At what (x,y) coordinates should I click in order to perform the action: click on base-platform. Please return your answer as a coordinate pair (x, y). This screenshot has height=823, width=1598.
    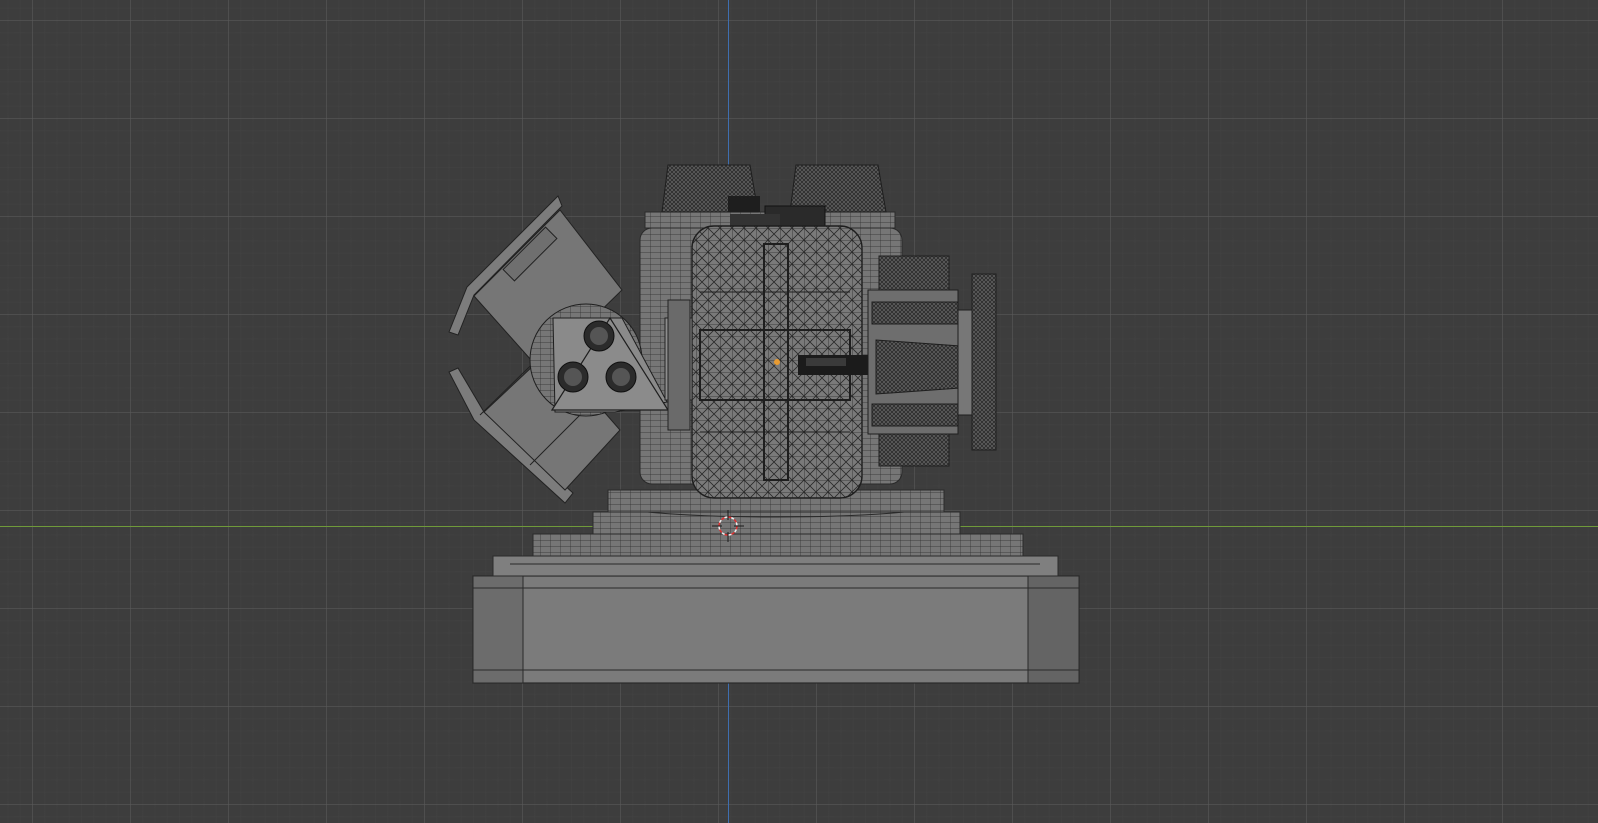
    Looking at the image, I should click on (776, 586).